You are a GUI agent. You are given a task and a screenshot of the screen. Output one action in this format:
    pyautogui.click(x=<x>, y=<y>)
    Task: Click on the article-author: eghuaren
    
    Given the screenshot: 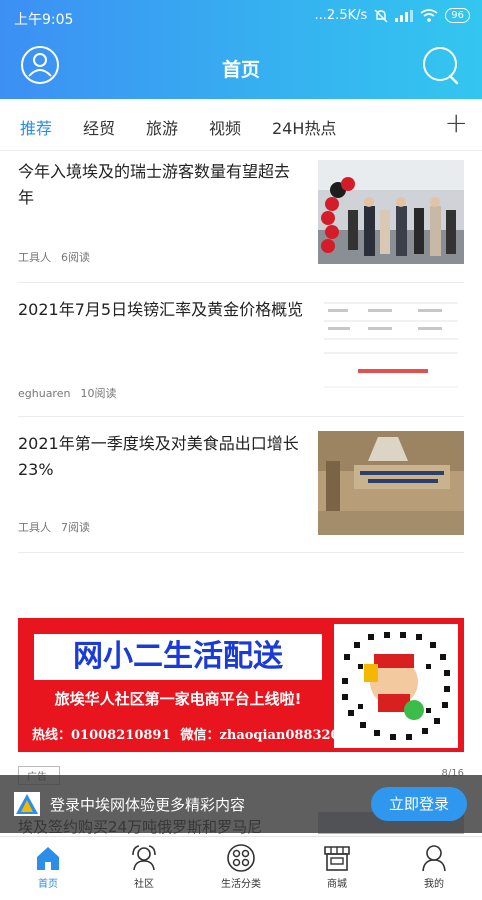 What is the action you would take?
    pyautogui.click(x=44, y=393)
    